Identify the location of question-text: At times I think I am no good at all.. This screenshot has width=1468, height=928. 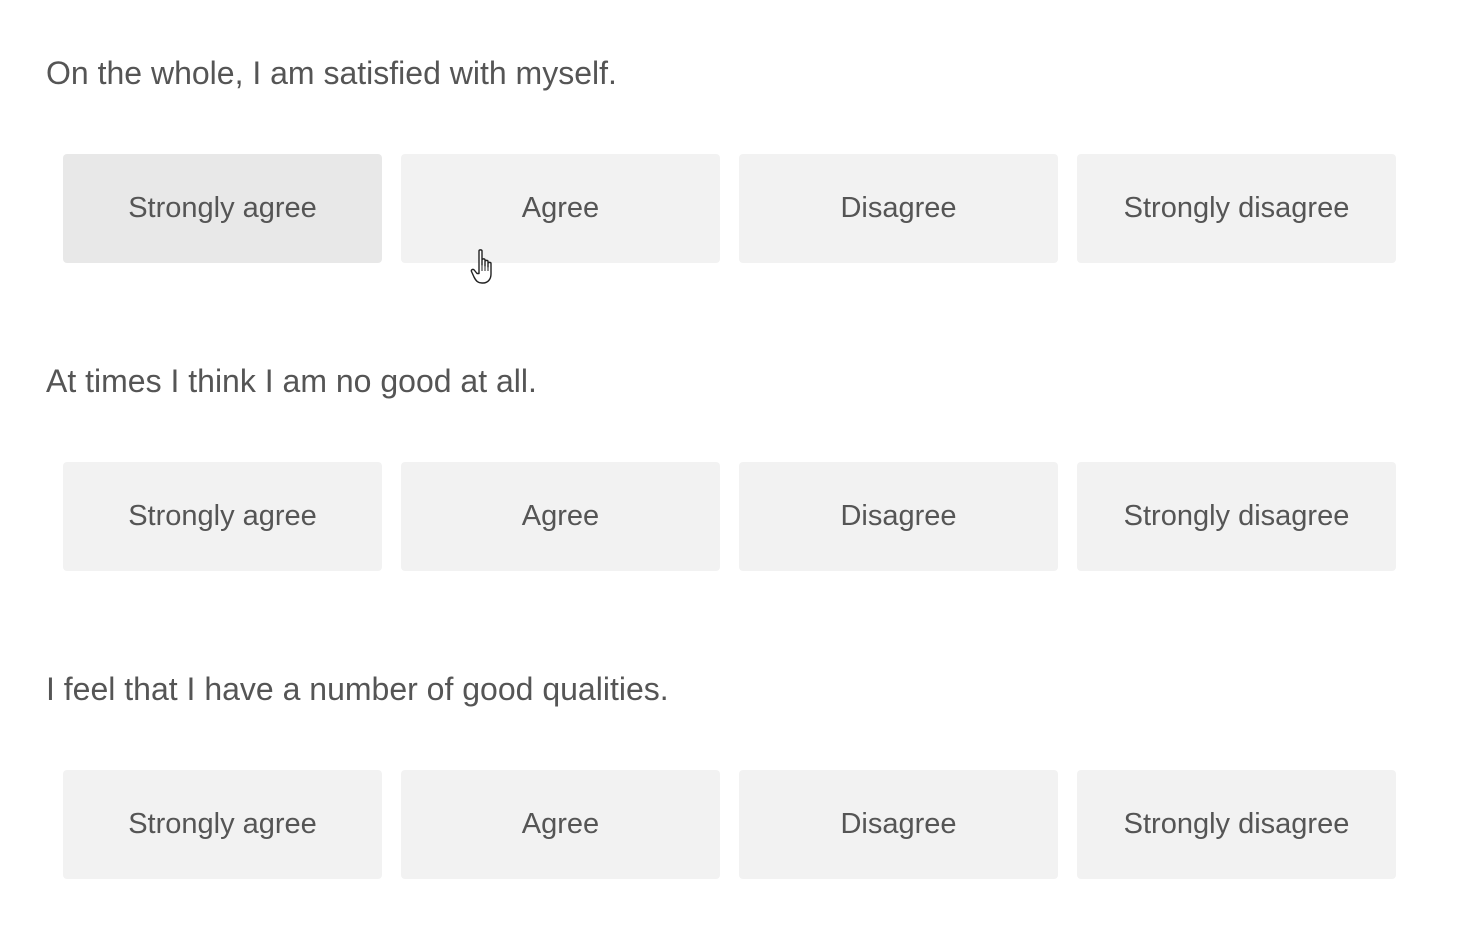
(291, 381).